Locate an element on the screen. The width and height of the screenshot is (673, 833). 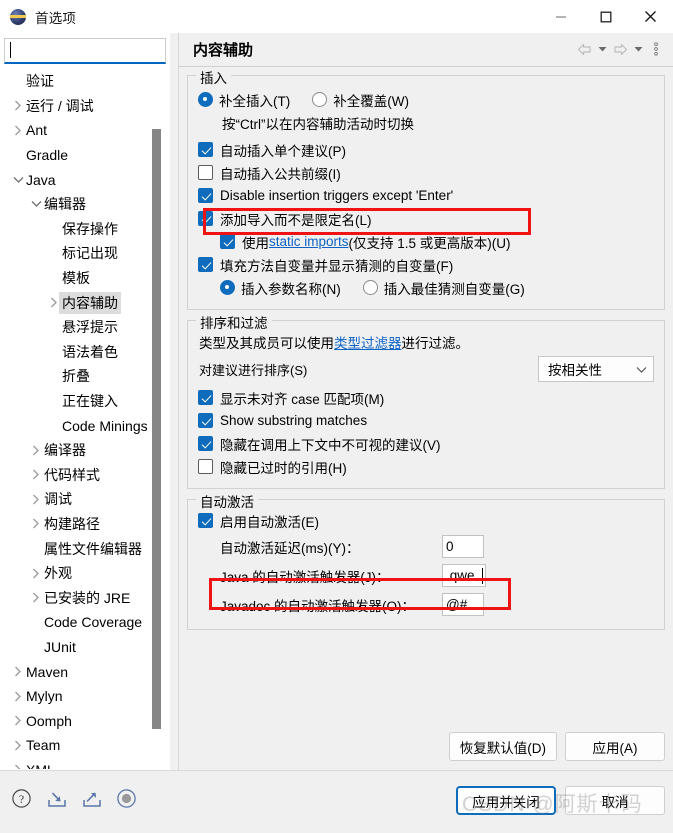
sidebar-item-17: 调试 is located at coordinates (78, 499).